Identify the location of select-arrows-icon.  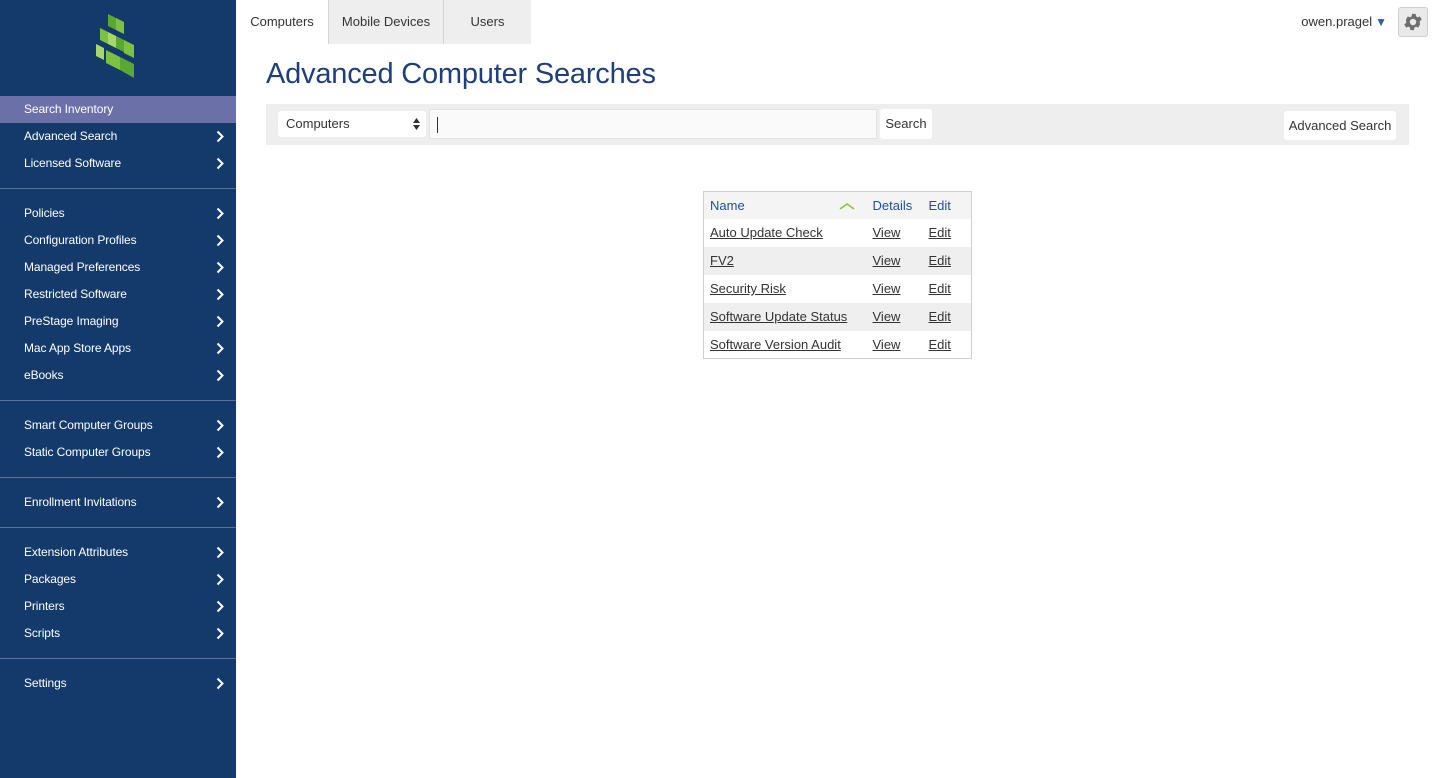
(416, 124).